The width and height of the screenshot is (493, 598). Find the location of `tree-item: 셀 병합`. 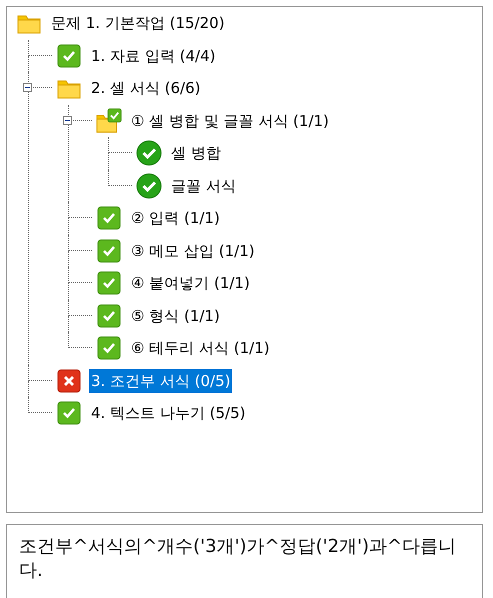

tree-item: 셀 병합 is located at coordinates (196, 153).